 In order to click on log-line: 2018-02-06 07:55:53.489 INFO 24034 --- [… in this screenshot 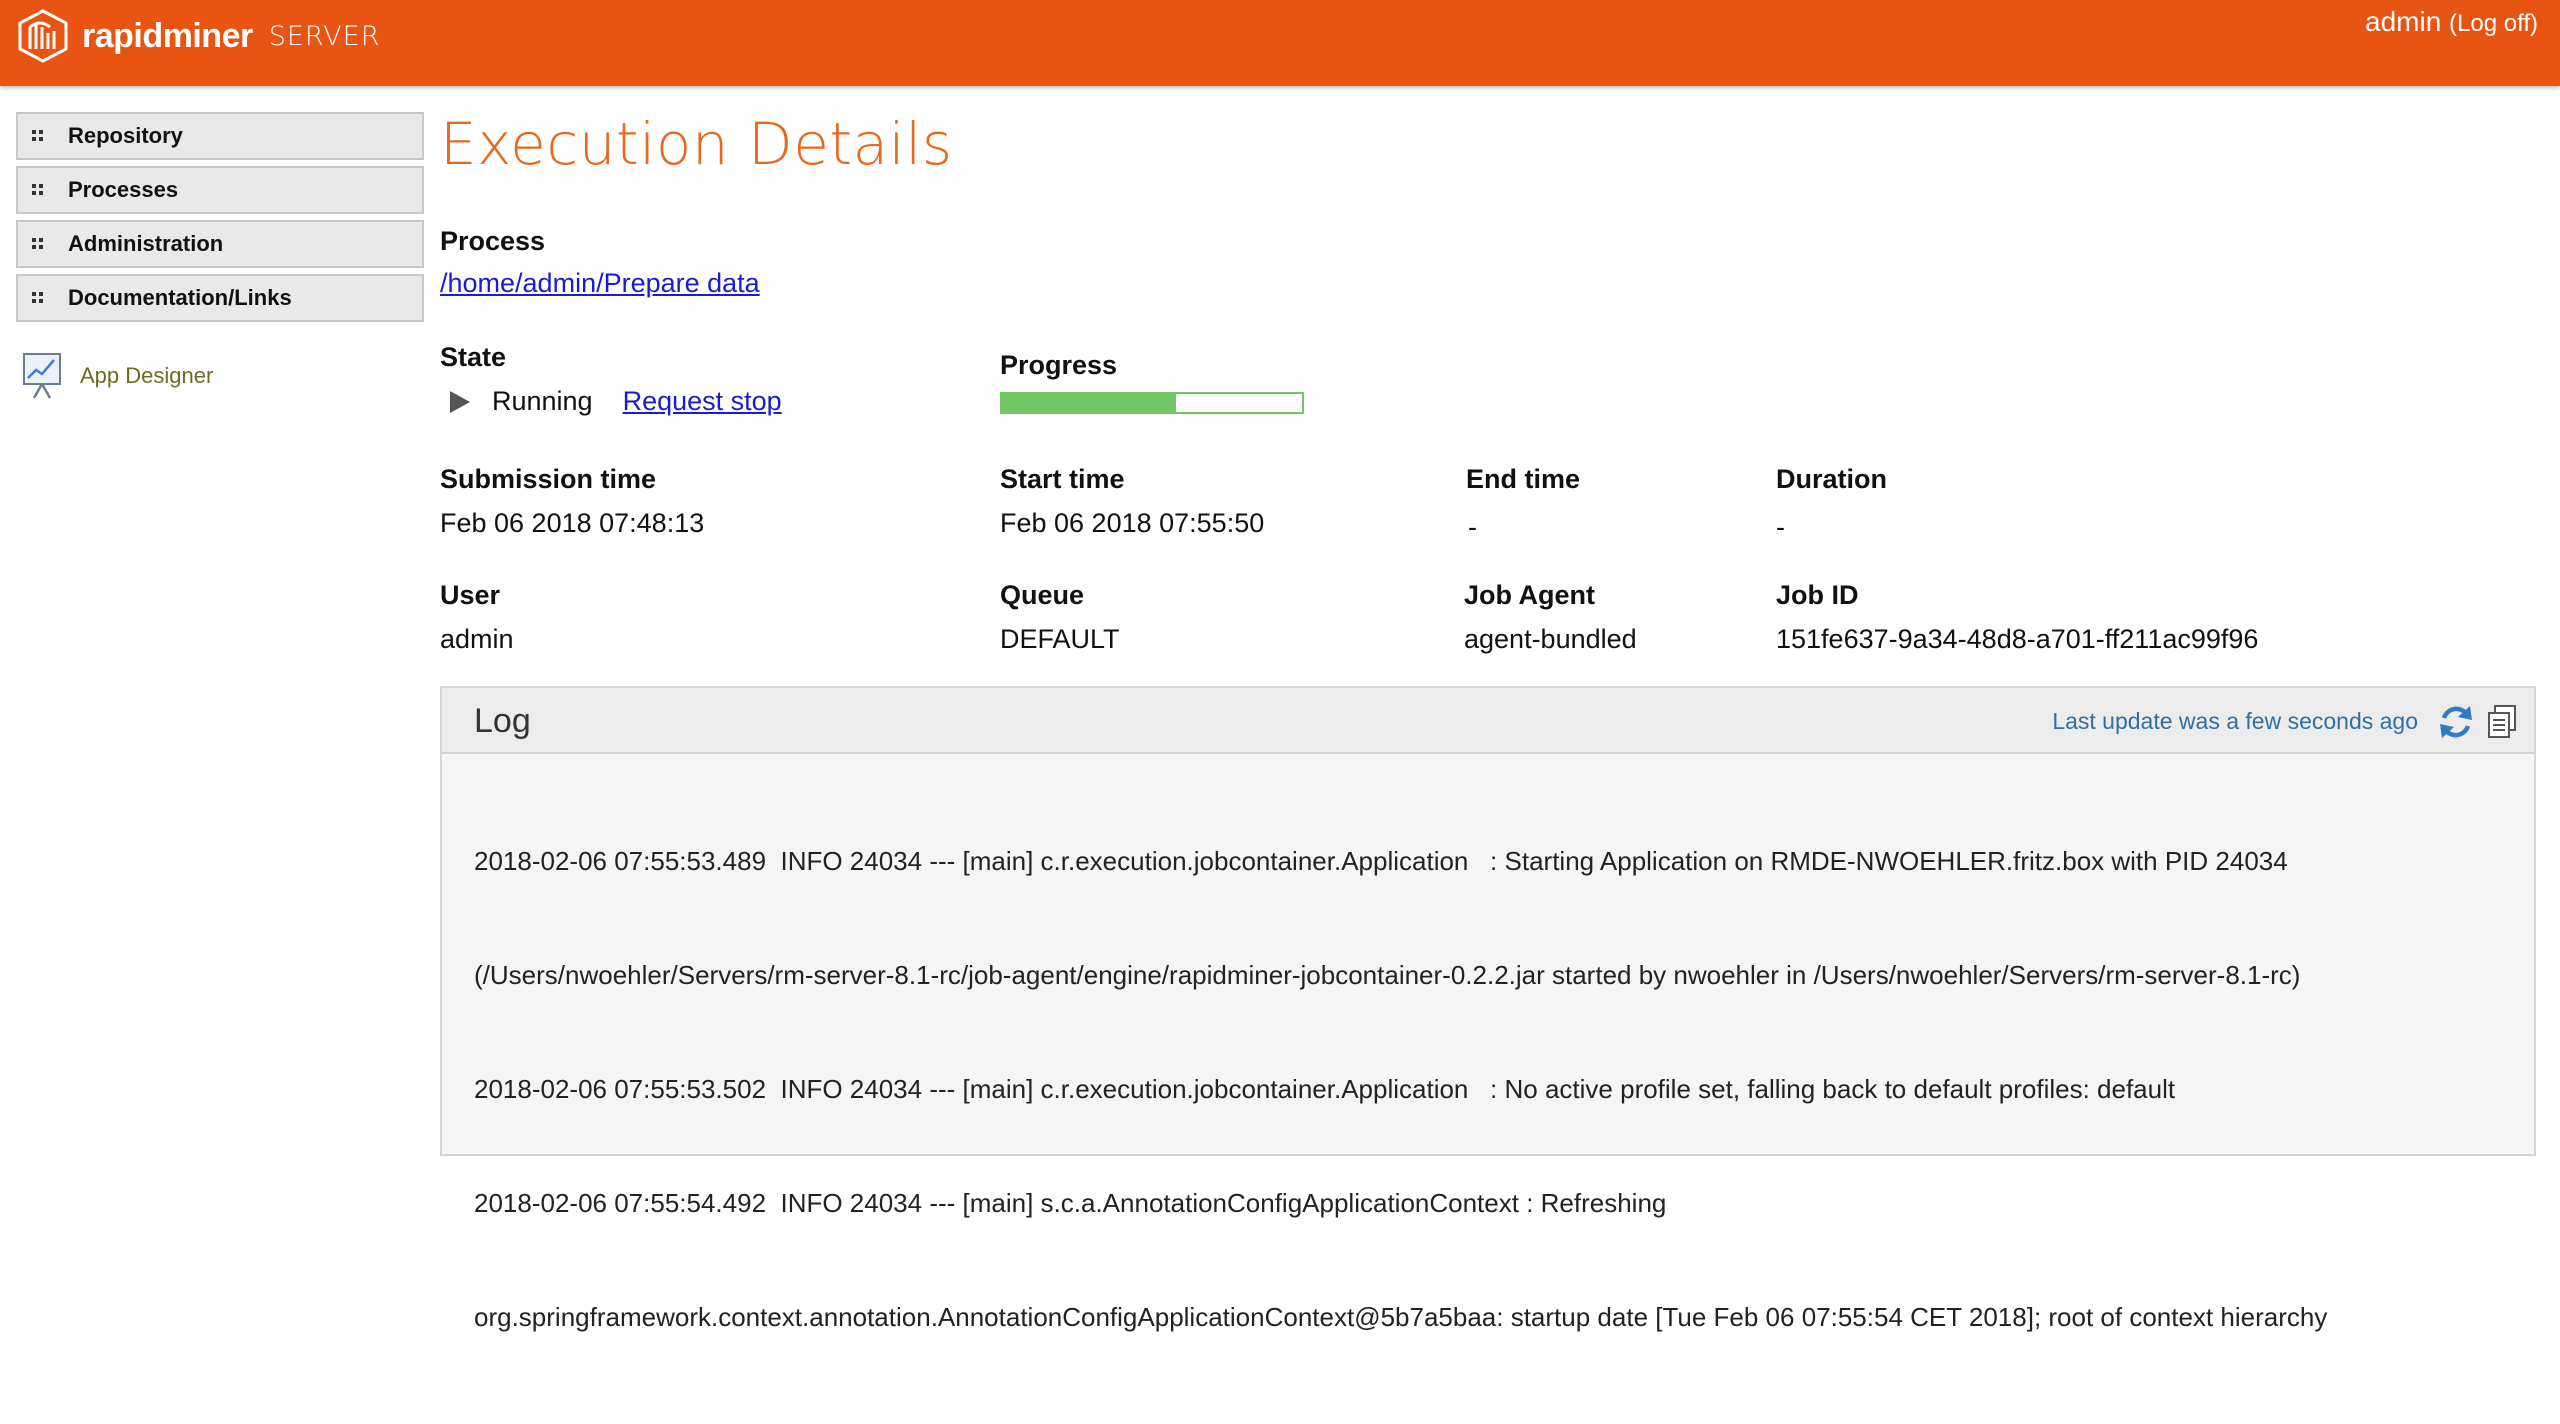, I will do `click(1381, 861)`.